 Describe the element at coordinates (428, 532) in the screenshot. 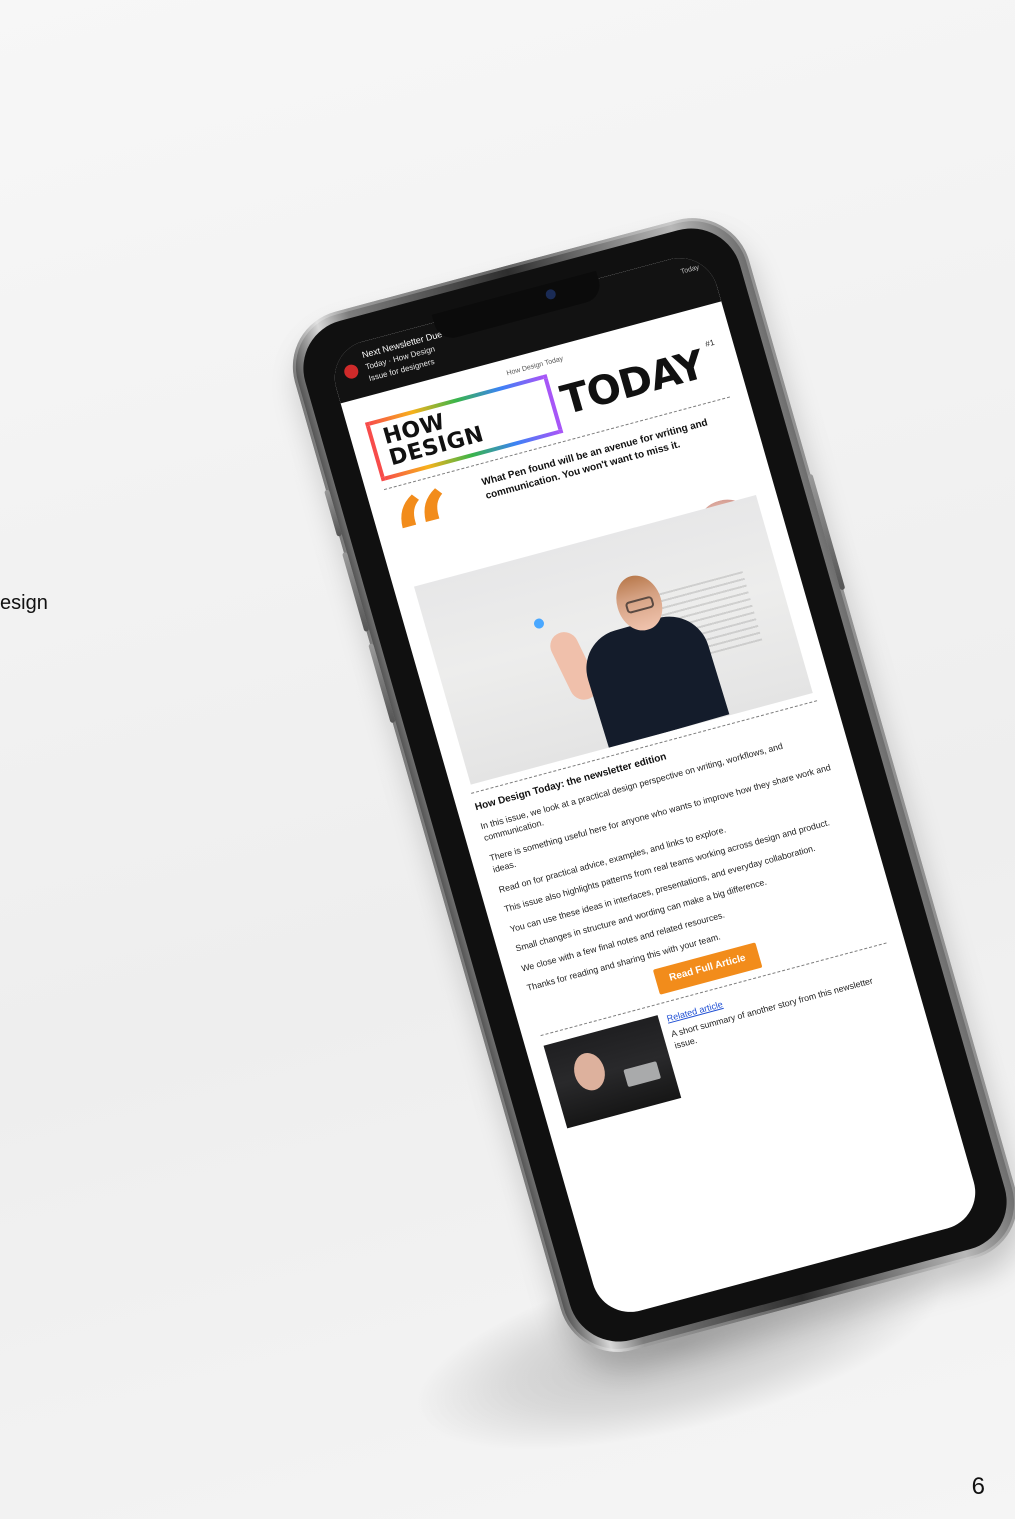

I see `quote-icon: “` at that location.